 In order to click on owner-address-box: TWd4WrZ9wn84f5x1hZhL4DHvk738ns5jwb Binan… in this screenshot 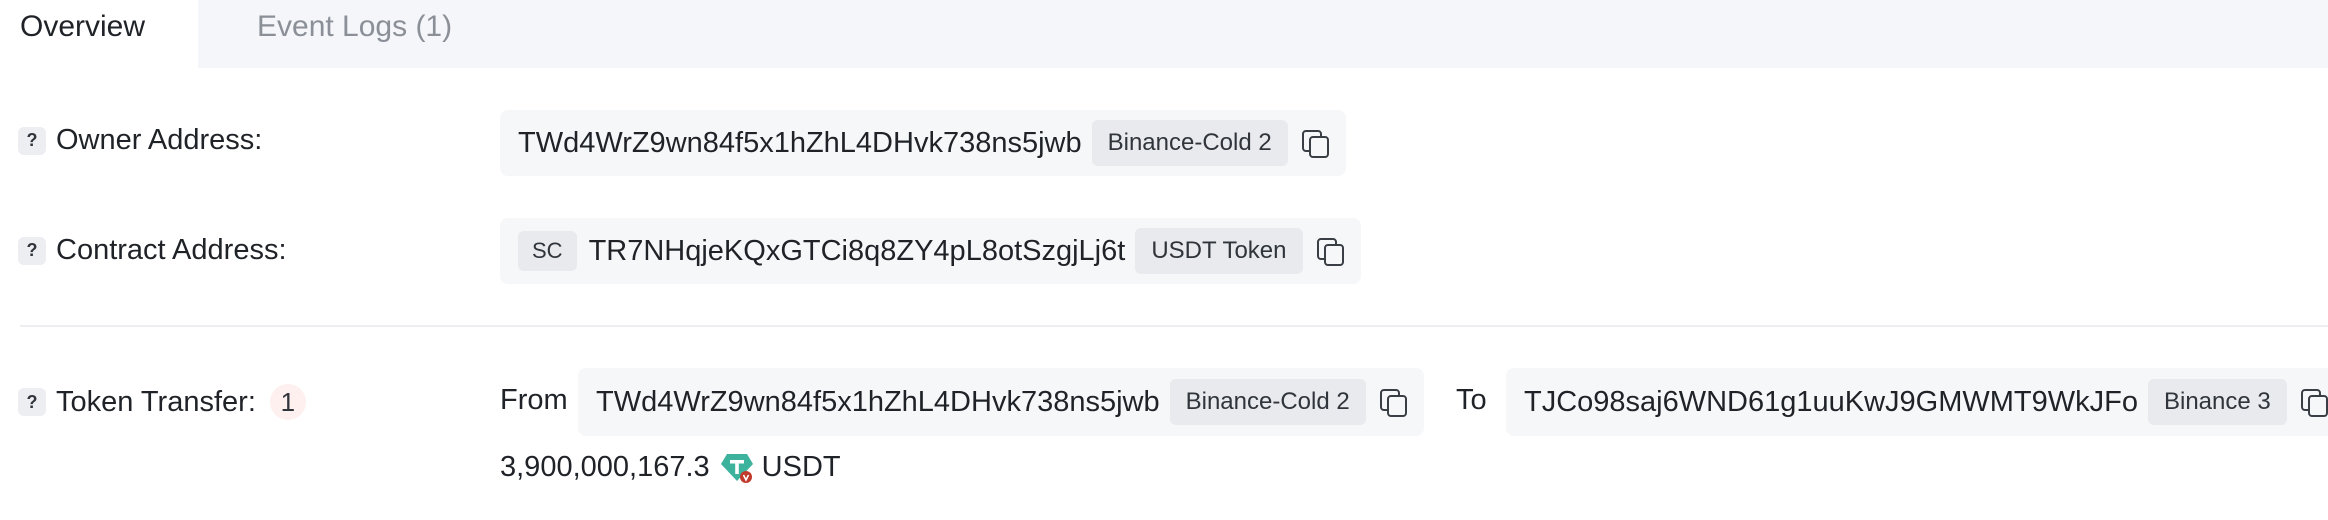, I will do `click(923, 143)`.